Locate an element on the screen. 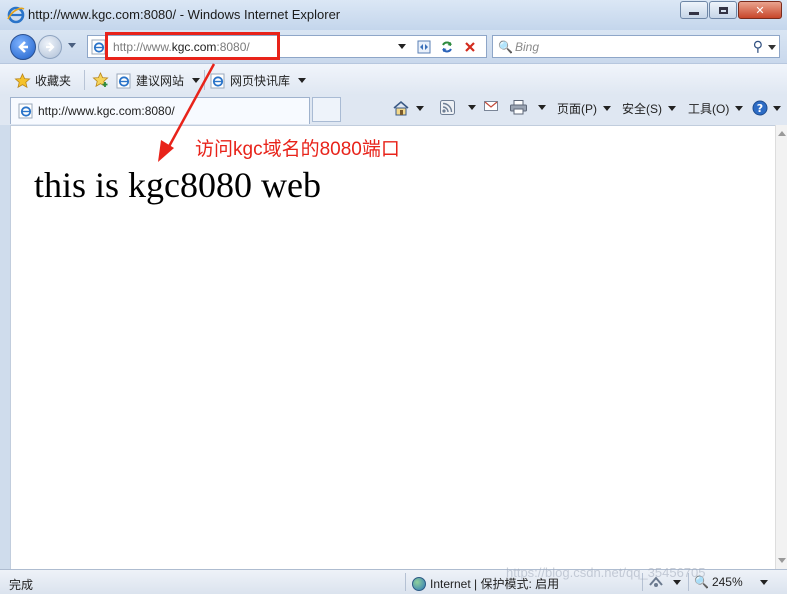 The width and height of the screenshot is (787, 594). page-menu: 页面(P) is located at coordinates (584, 108).